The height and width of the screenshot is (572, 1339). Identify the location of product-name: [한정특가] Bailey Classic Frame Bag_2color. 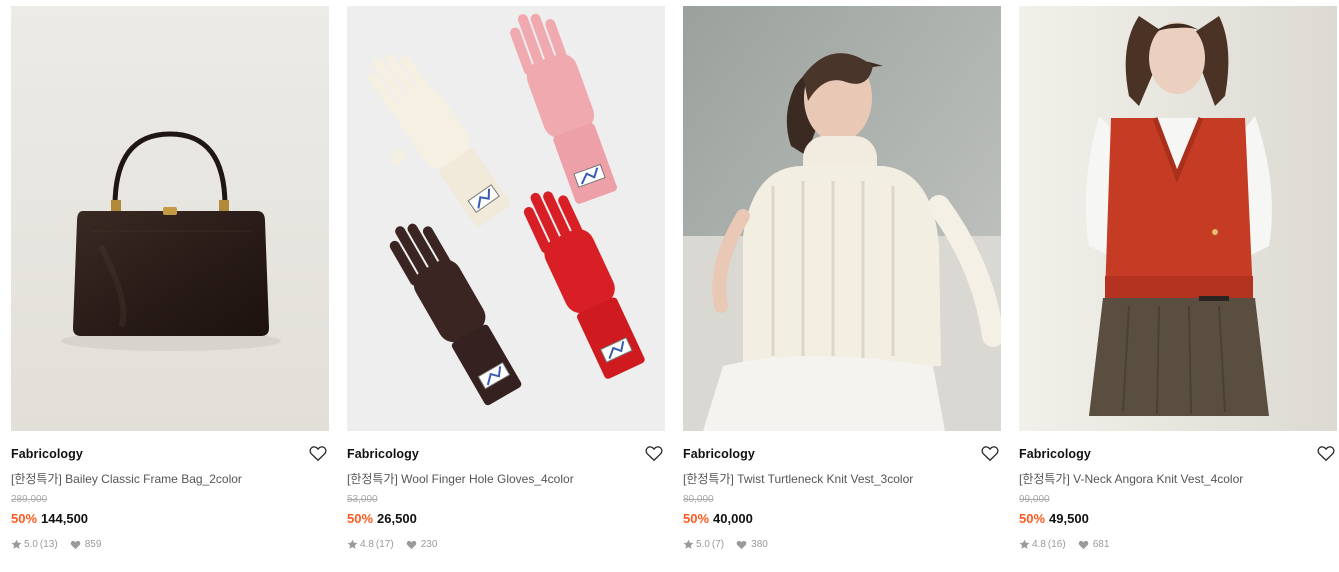
(170, 478).